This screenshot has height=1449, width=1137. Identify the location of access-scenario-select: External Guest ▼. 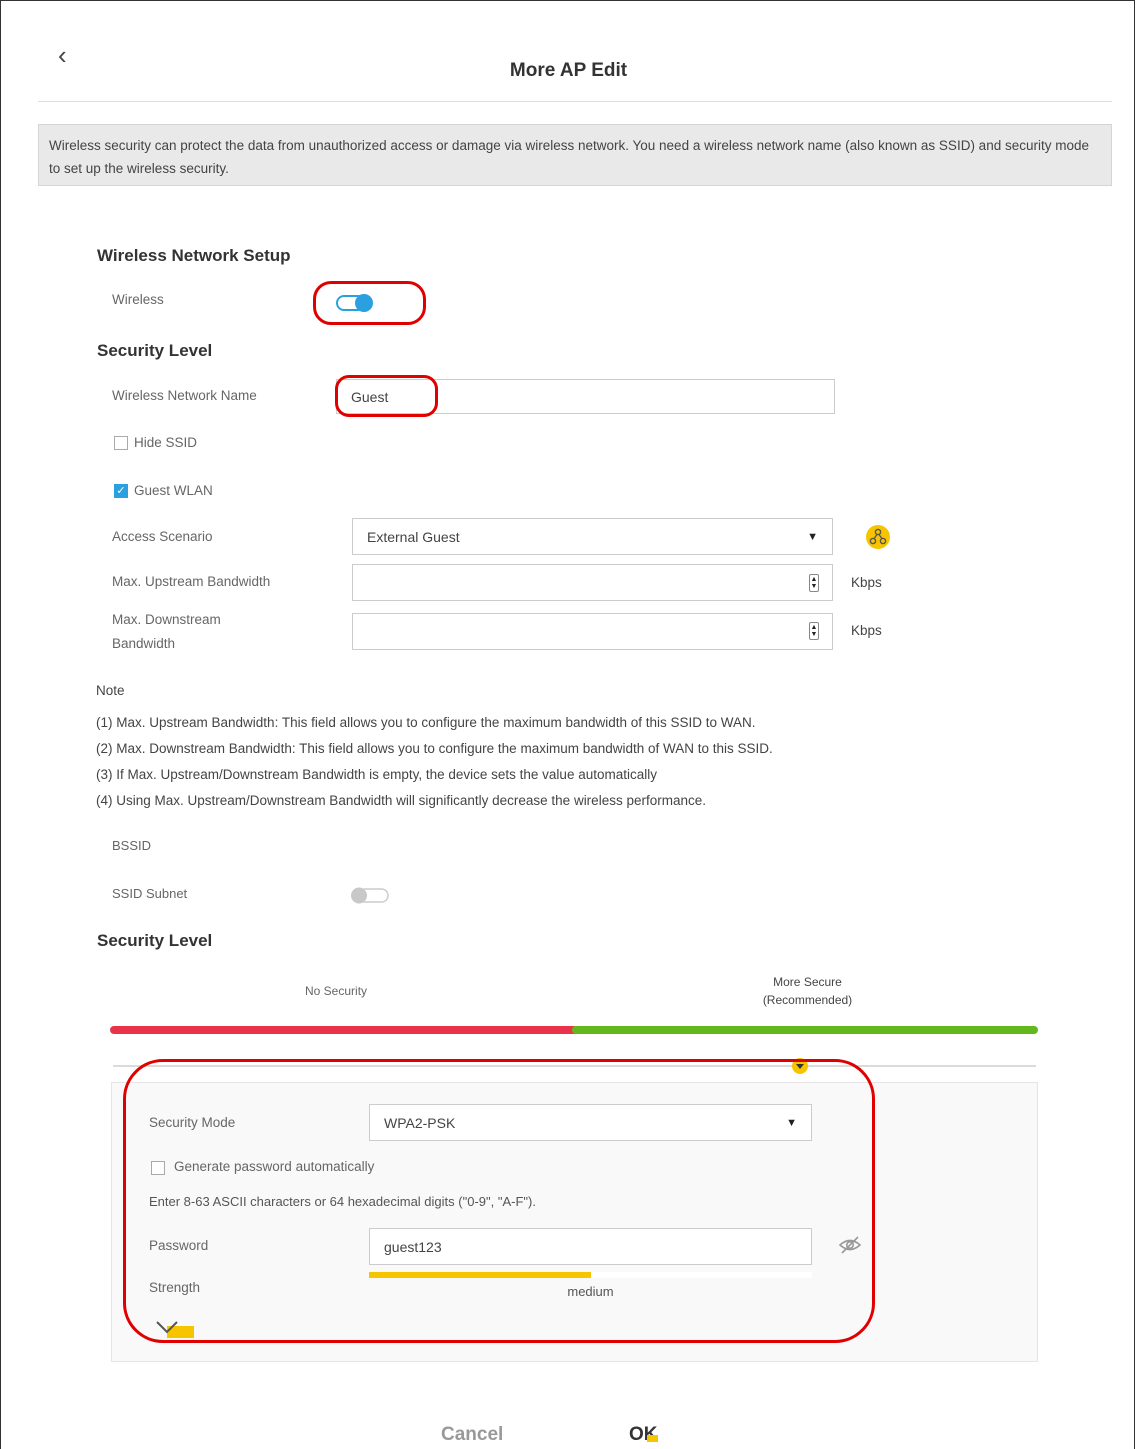
(592, 536).